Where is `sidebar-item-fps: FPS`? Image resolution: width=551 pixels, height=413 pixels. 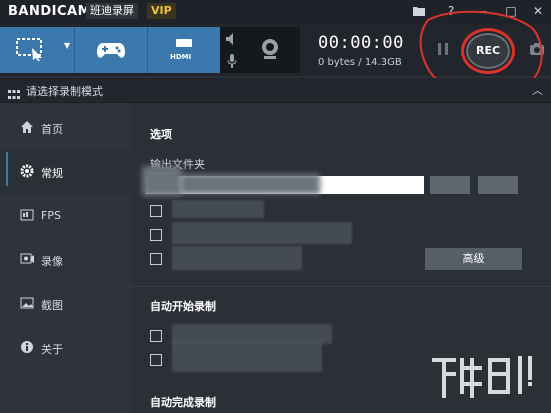
sidebar-item-fps: FPS is located at coordinates (65, 216).